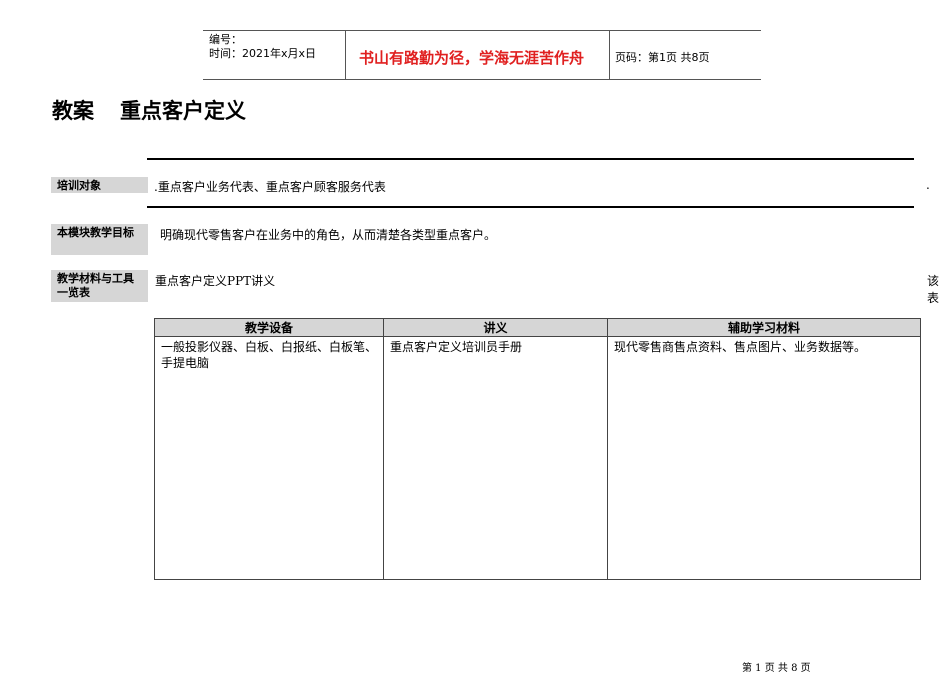  I want to click on trainees-trail: ., so click(928, 185).